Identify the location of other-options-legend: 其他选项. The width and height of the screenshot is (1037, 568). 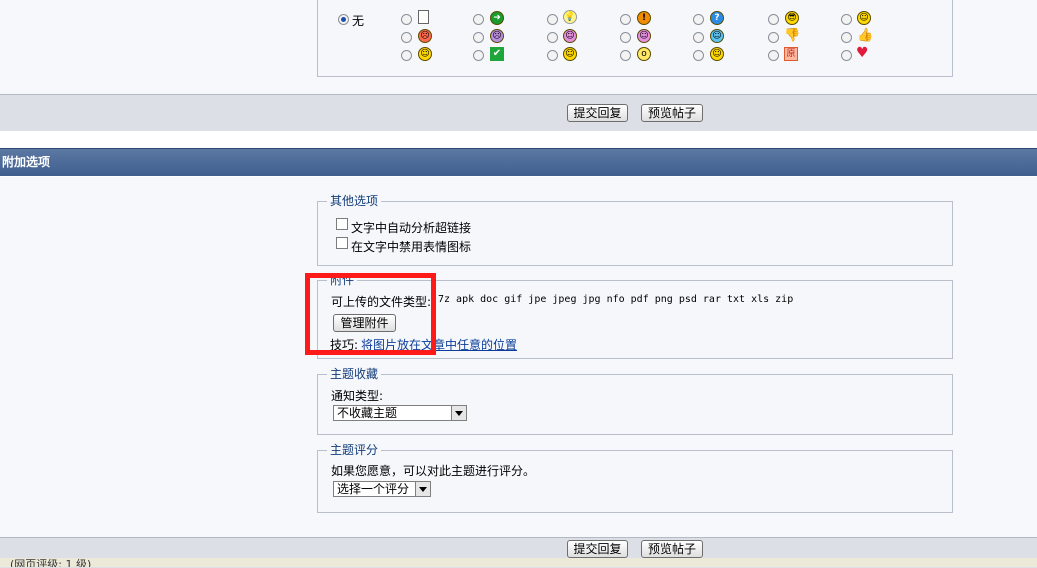
(354, 201).